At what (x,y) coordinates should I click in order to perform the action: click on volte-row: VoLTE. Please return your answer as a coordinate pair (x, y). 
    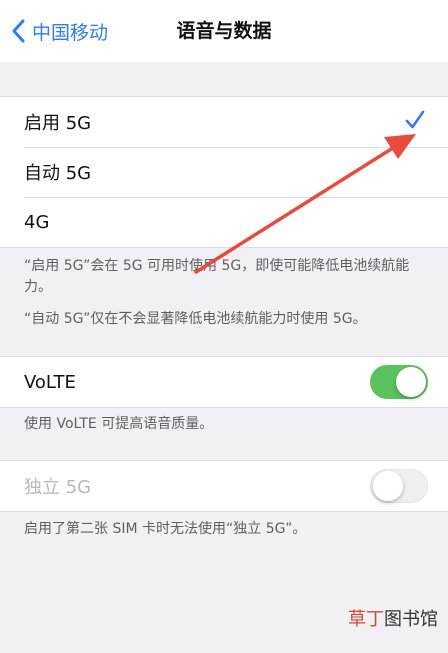
    Looking at the image, I should click on (224, 382).